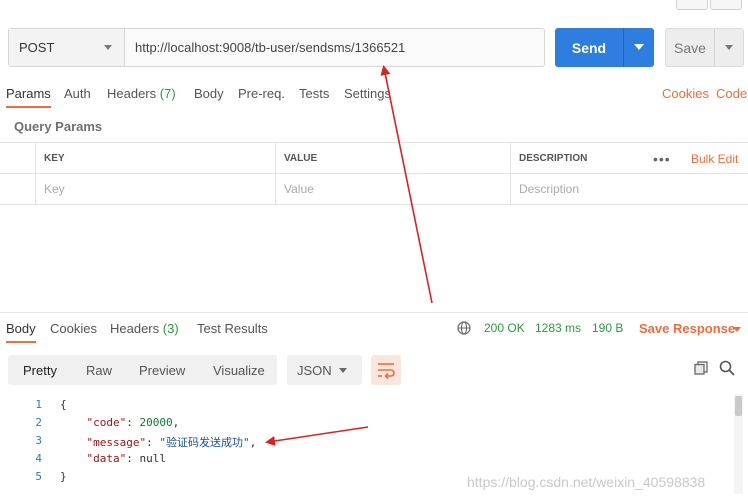  Describe the element at coordinates (334, 47) in the screenshot. I see `url-input` at that location.